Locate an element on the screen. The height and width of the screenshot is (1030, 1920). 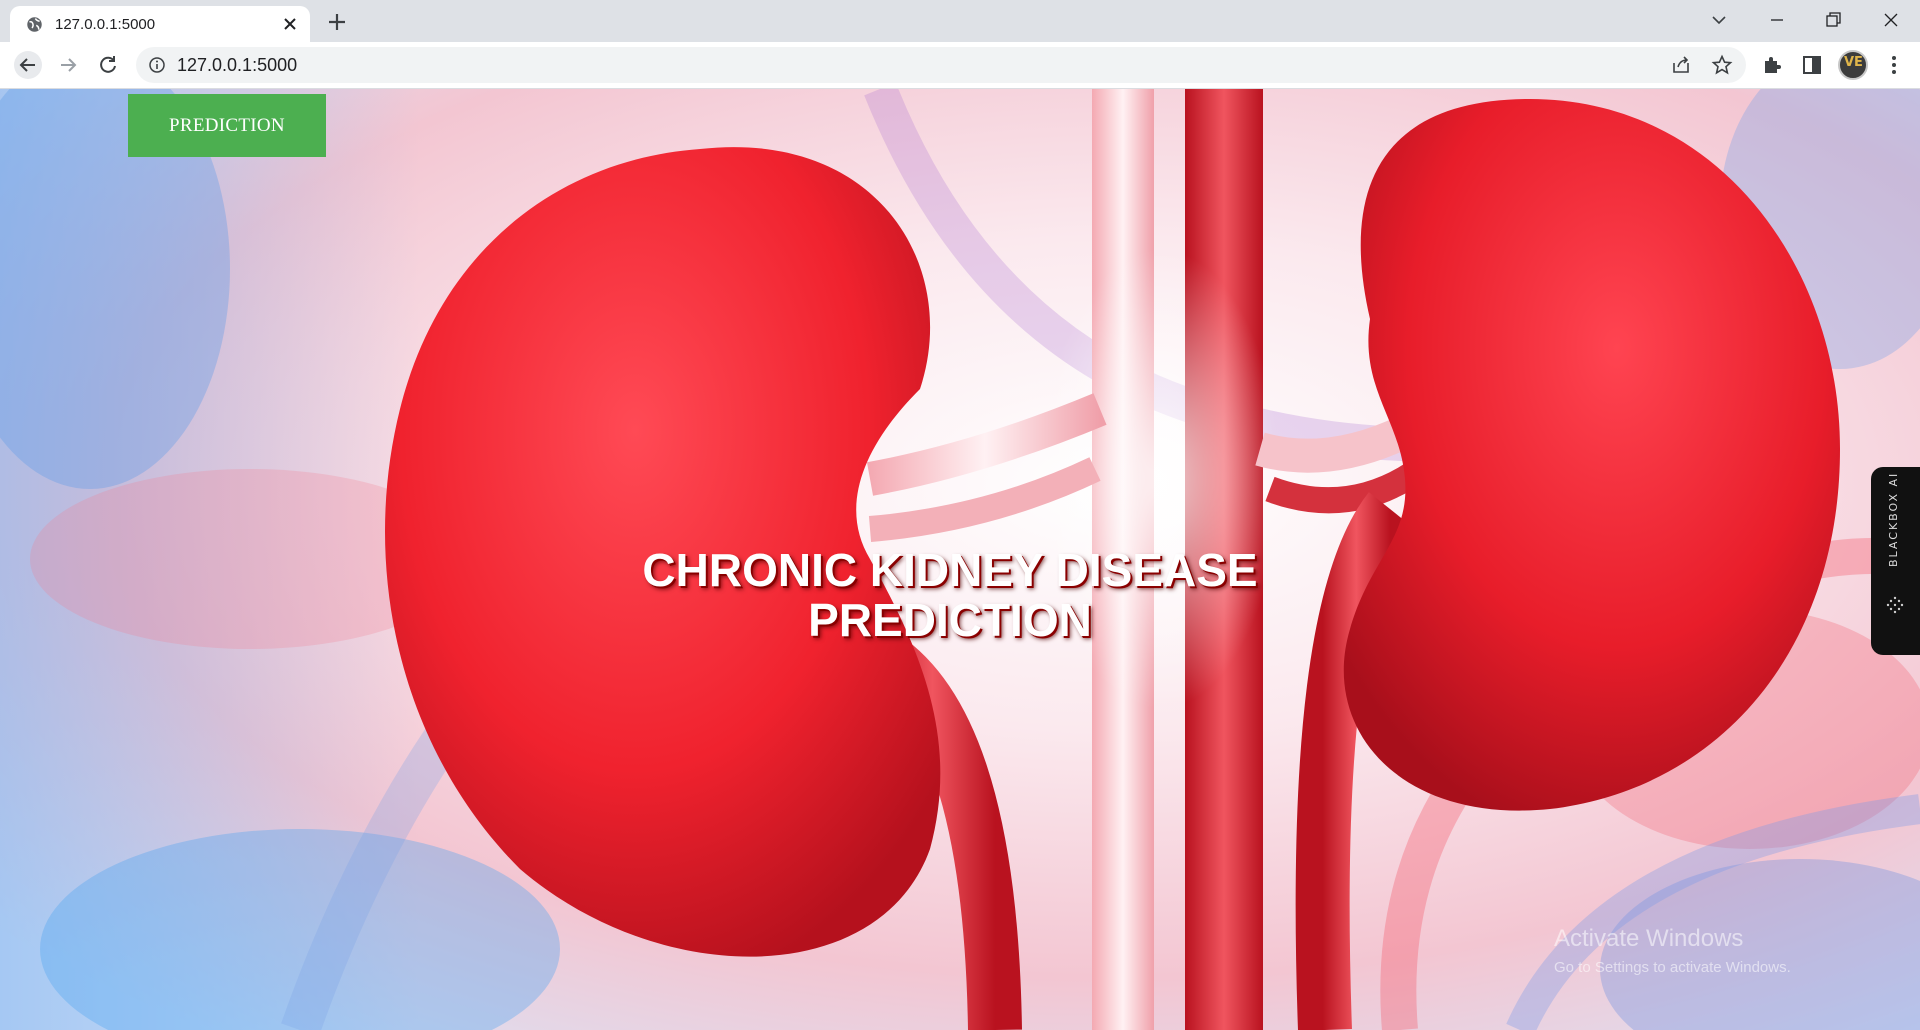
avatar: VE is located at coordinates (1853, 65).